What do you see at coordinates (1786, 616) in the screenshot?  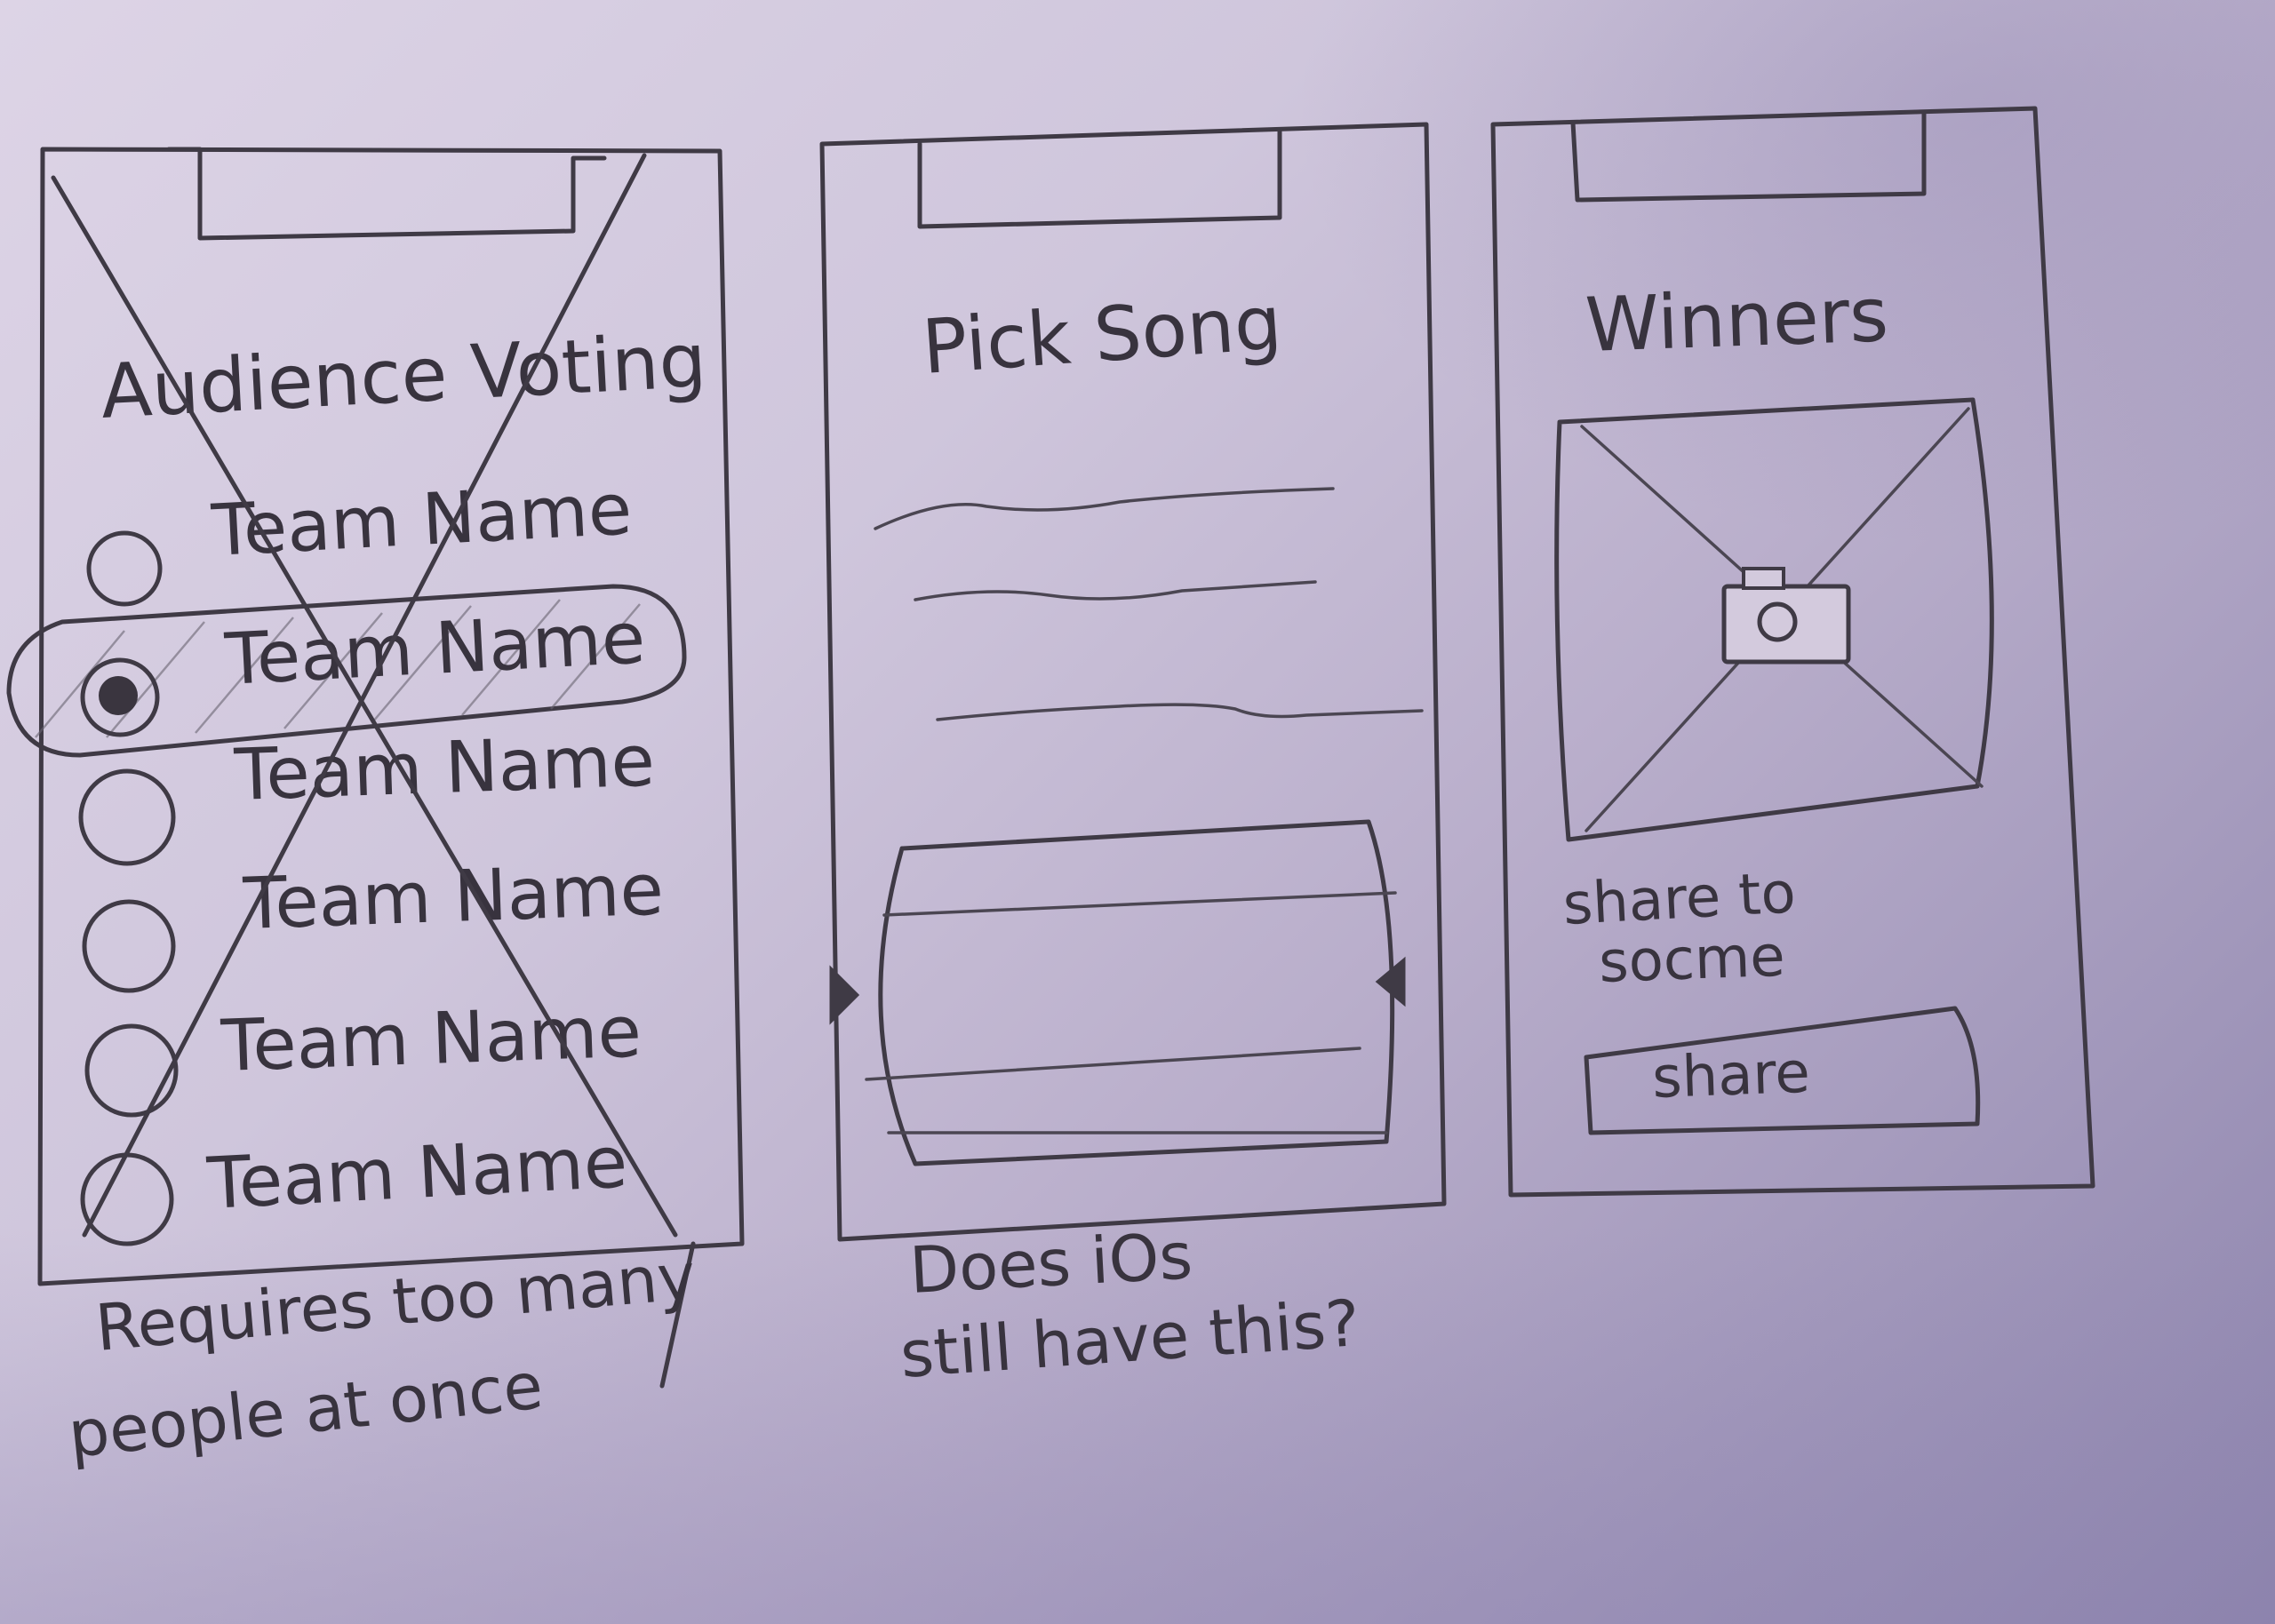 I see `camera-icon` at bounding box center [1786, 616].